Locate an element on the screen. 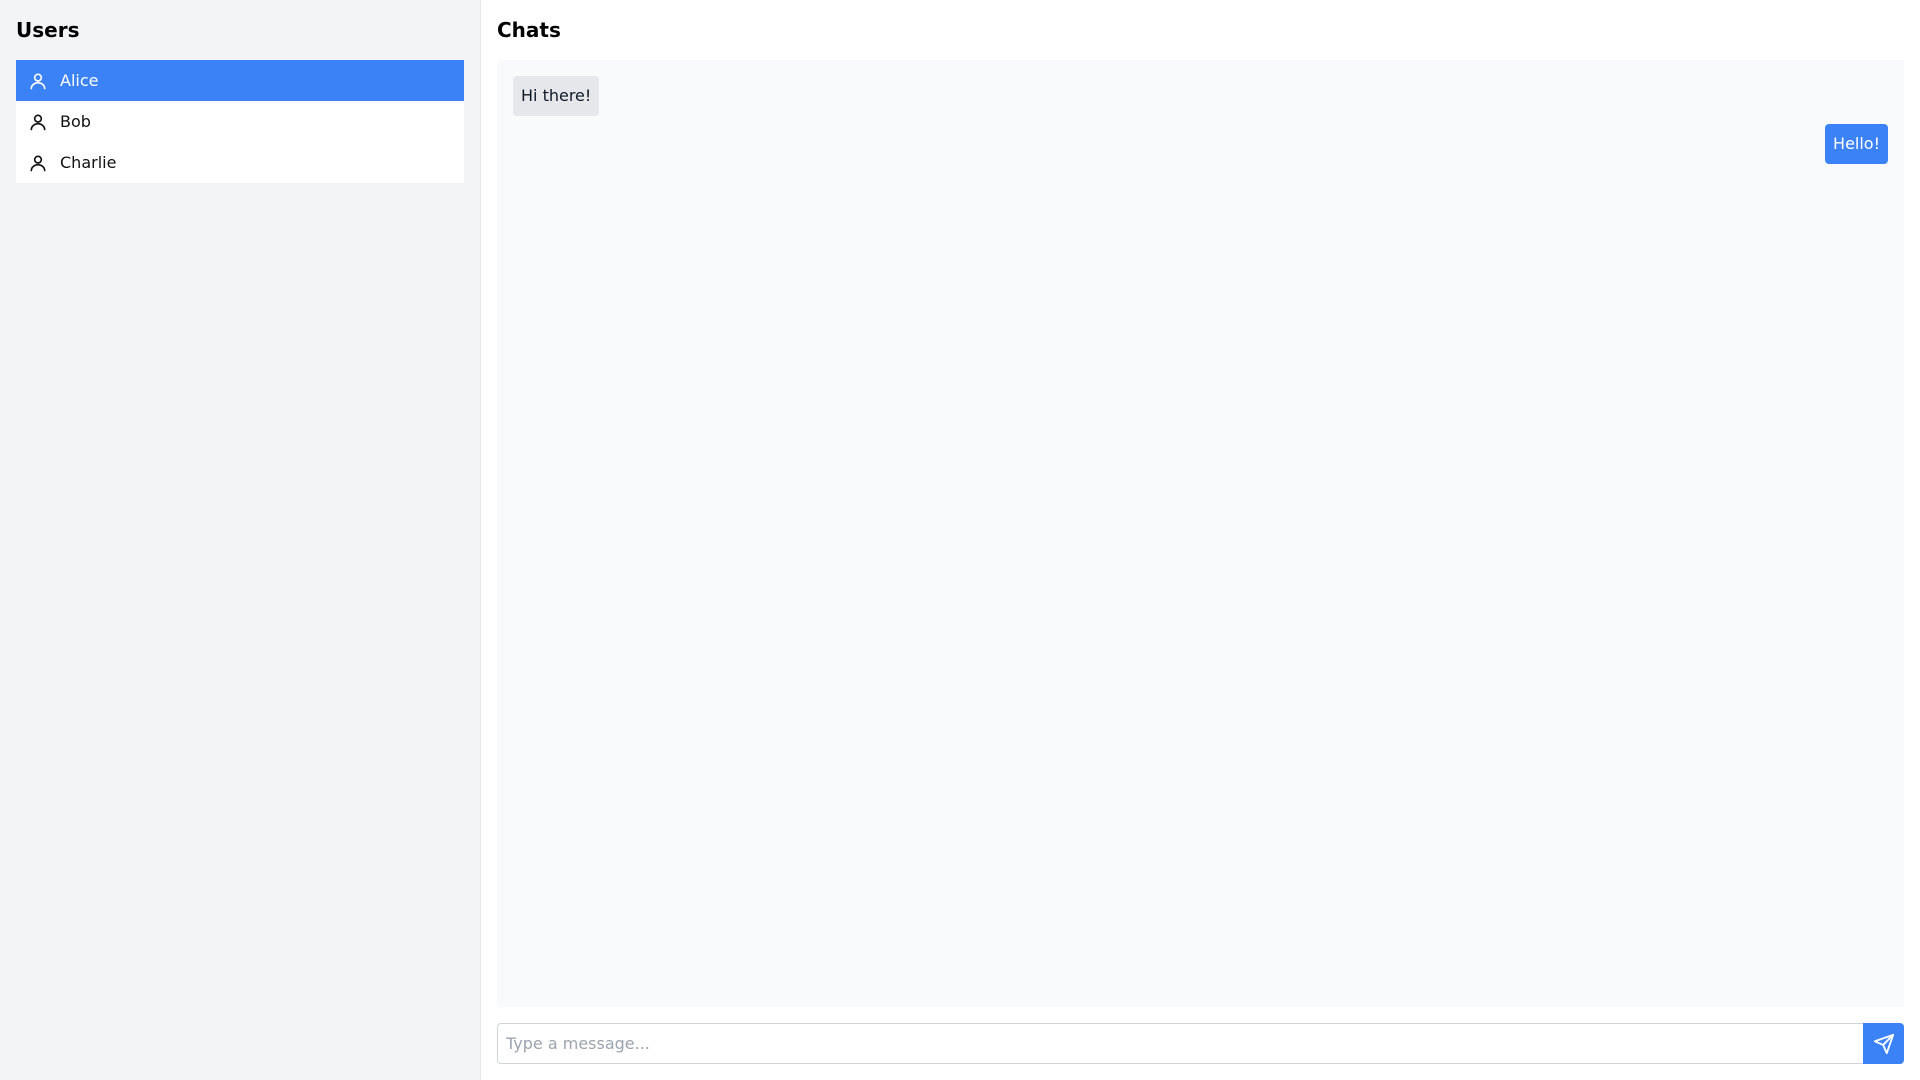 This screenshot has width=1920, height=1080. users-heading: Users is located at coordinates (48, 30).